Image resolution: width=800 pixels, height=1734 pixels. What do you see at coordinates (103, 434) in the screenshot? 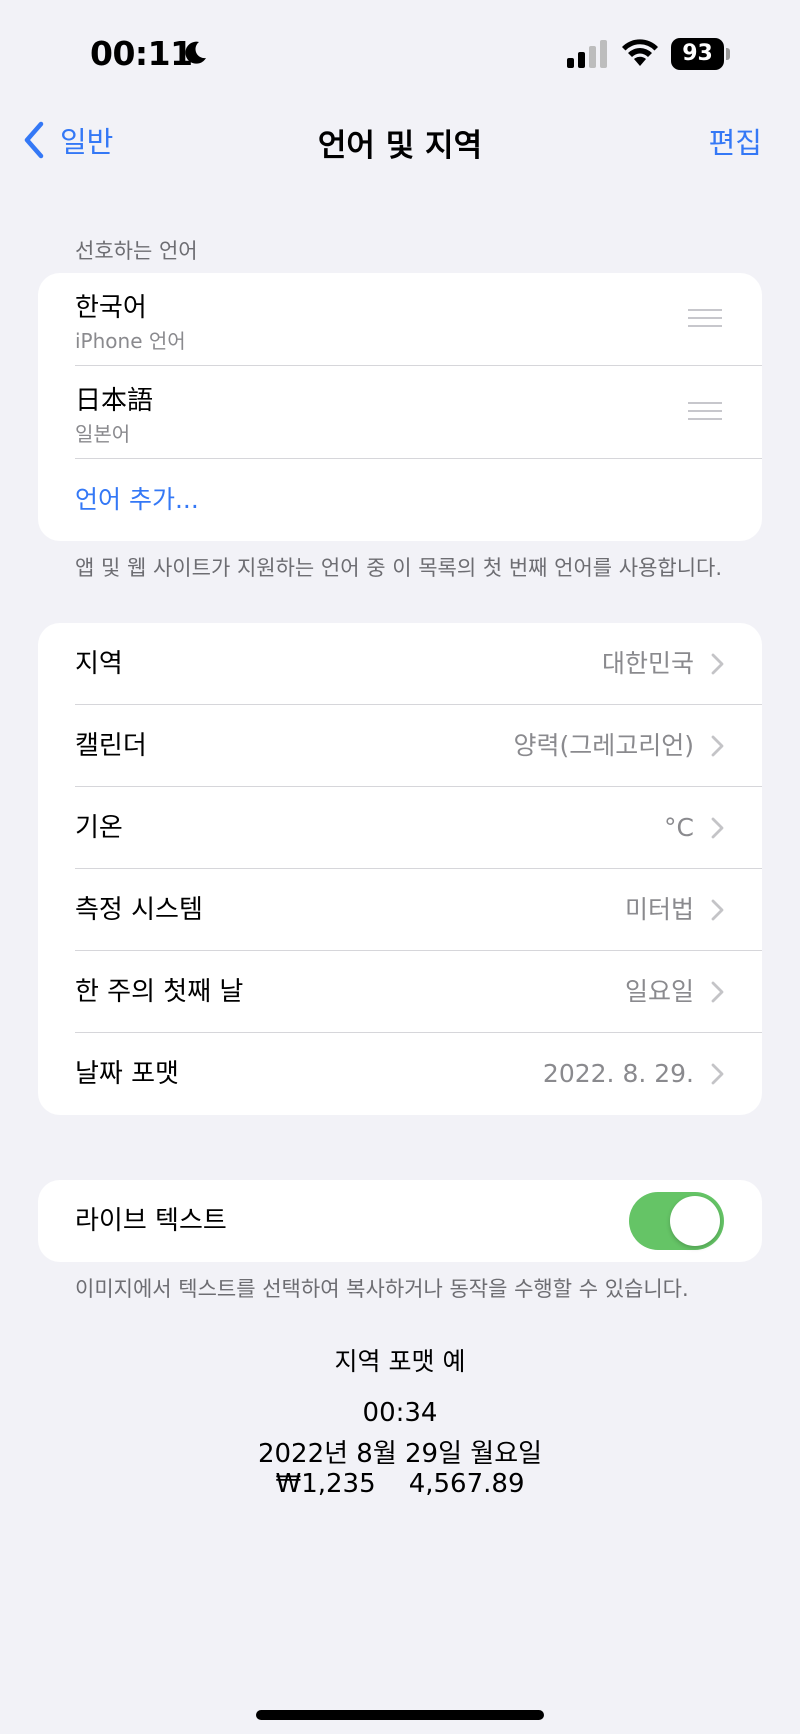
I see `language-subtitle: 일본어` at bounding box center [103, 434].